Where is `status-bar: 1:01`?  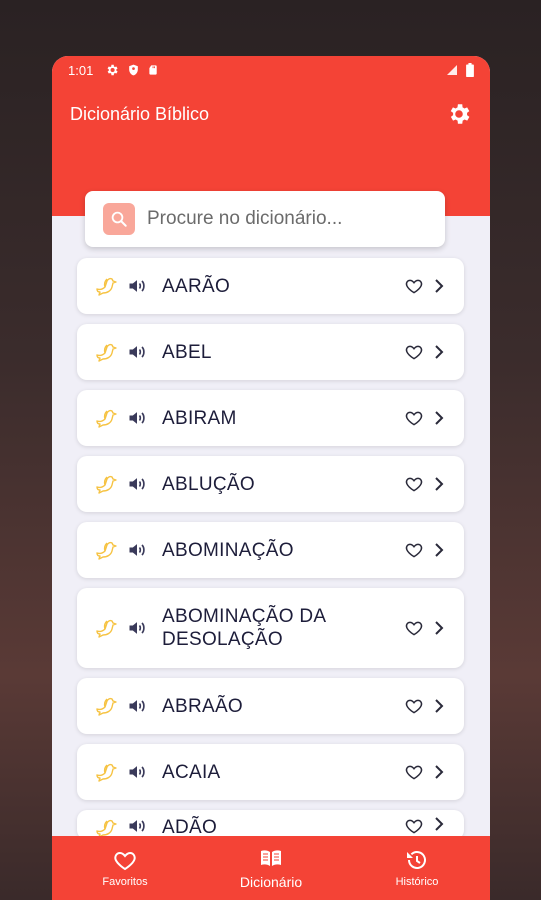 status-bar: 1:01 is located at coordinates (271, 70).